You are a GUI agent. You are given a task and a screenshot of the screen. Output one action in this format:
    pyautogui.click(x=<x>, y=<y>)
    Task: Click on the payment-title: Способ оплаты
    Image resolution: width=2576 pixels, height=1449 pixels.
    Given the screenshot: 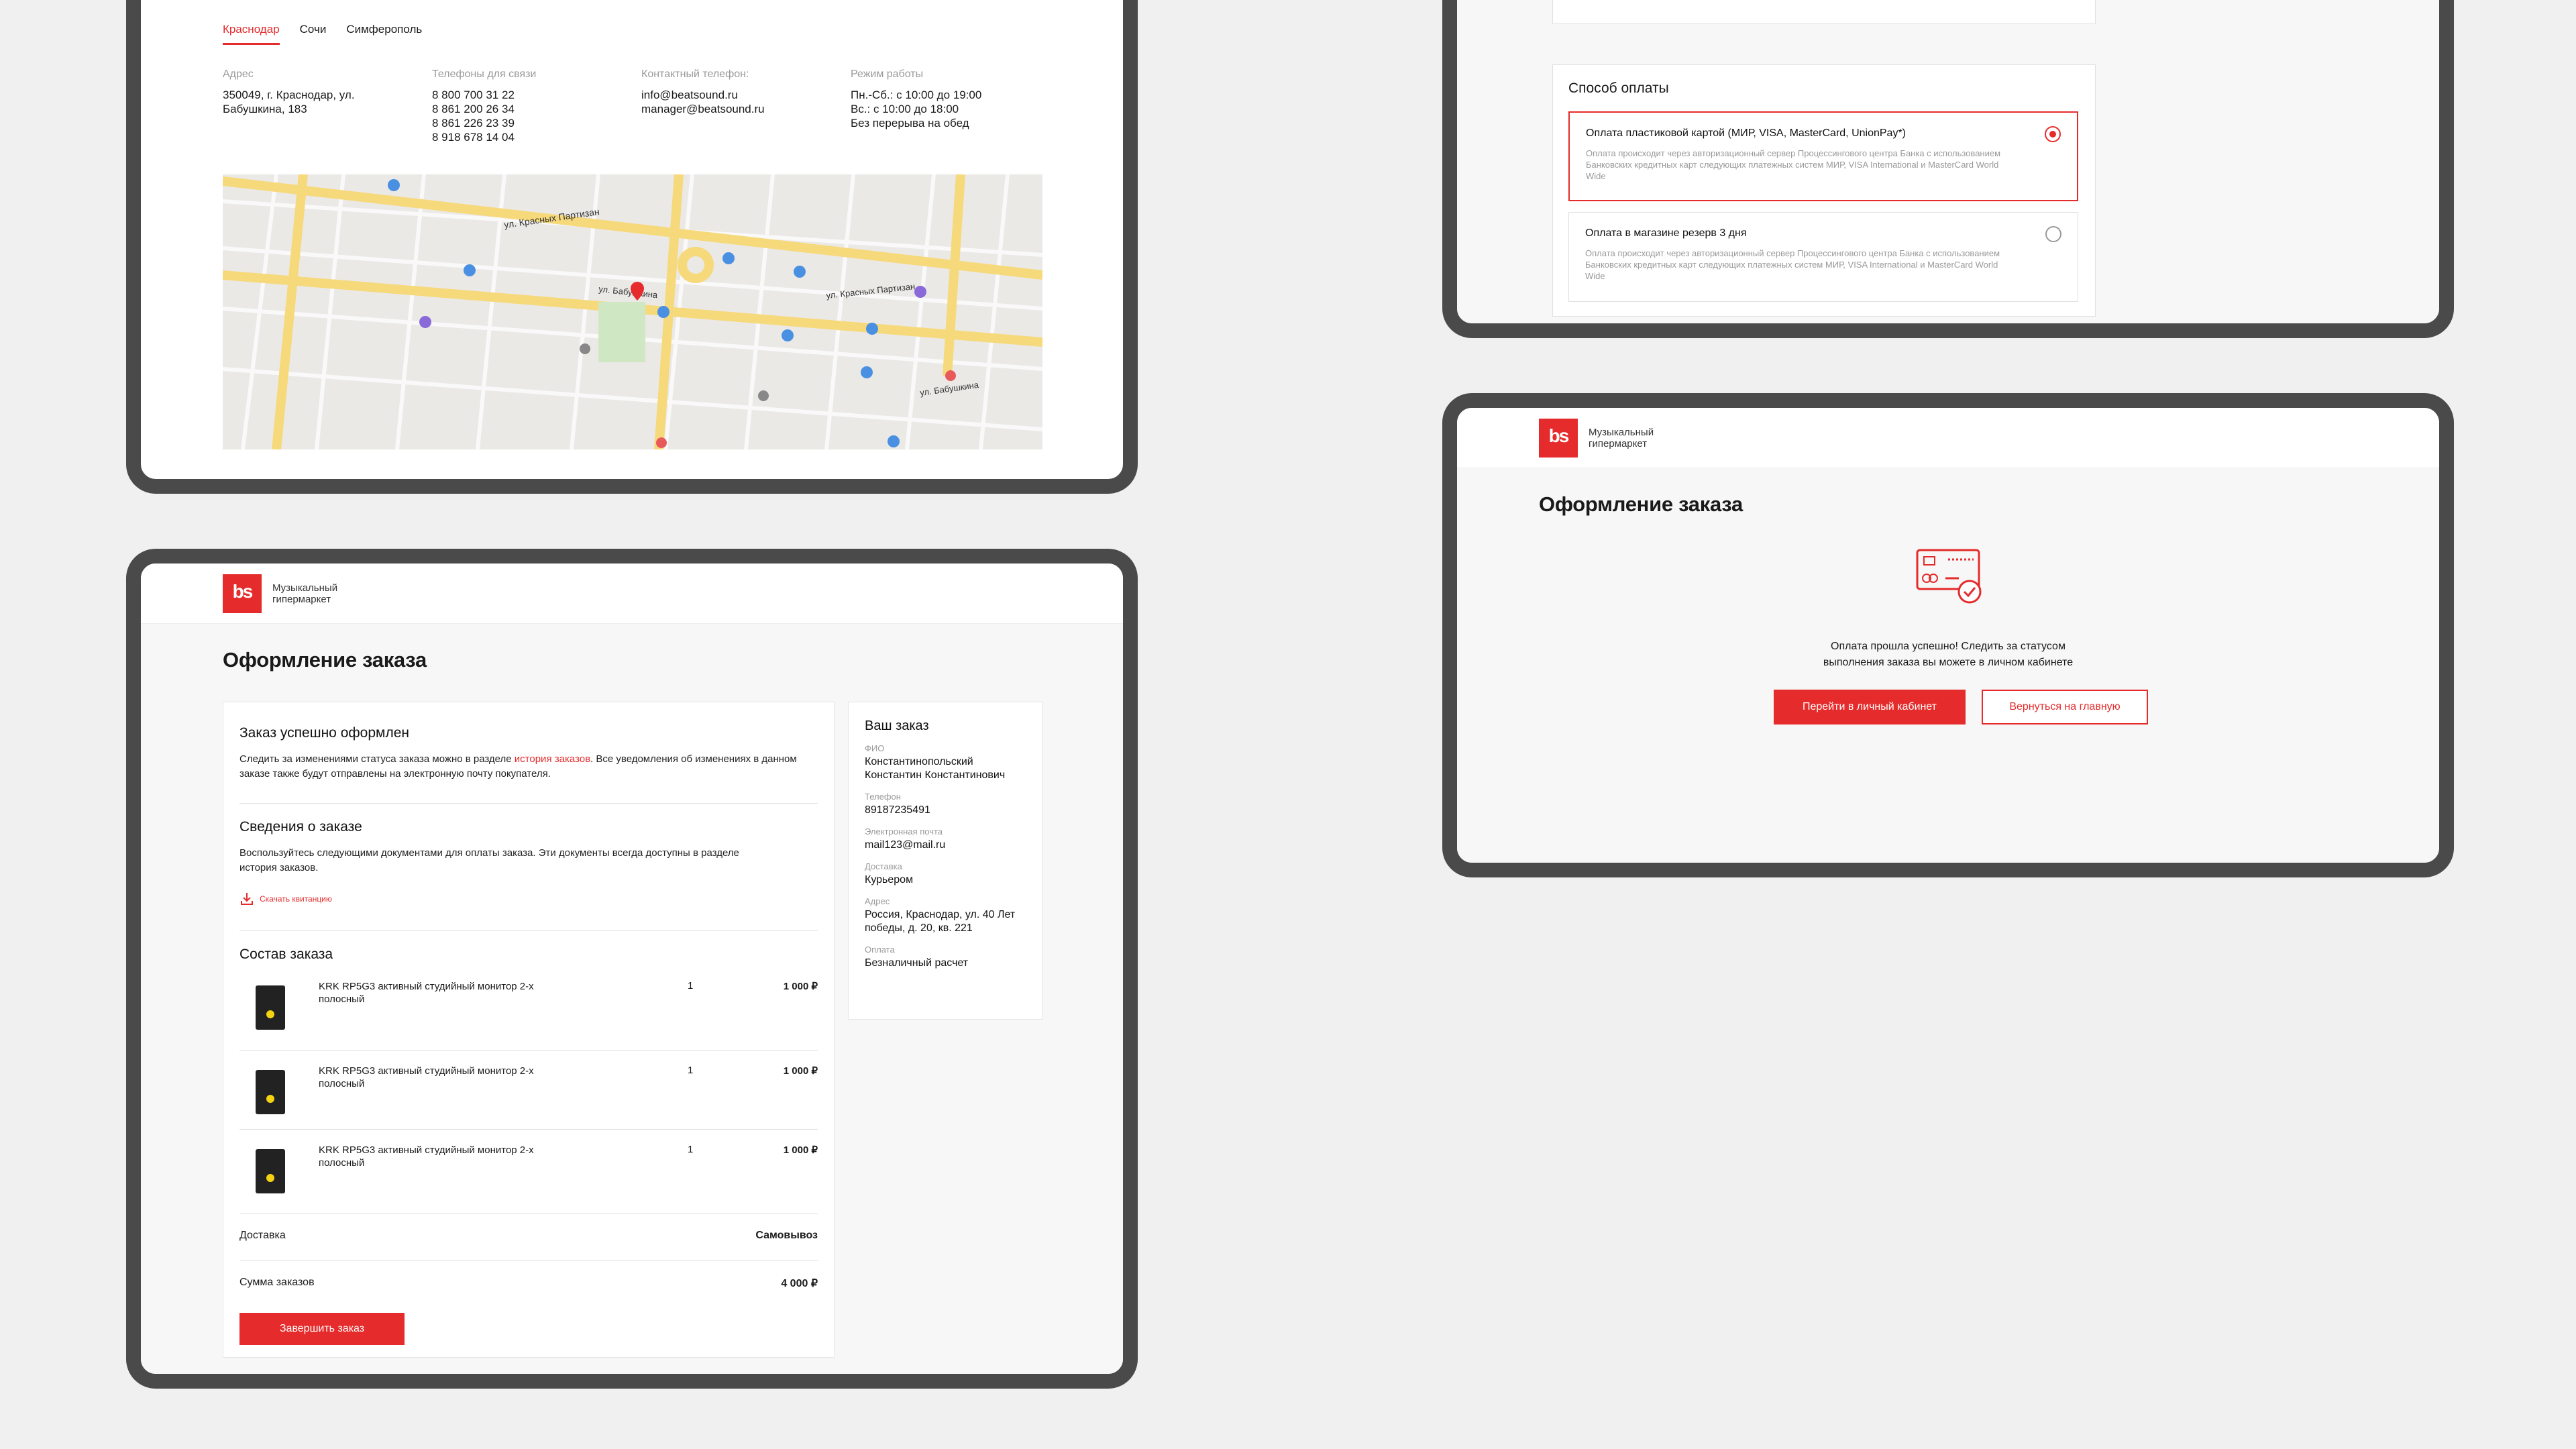 What is the action you would take?
    pyautogui.click(x=1618, y=88)
    